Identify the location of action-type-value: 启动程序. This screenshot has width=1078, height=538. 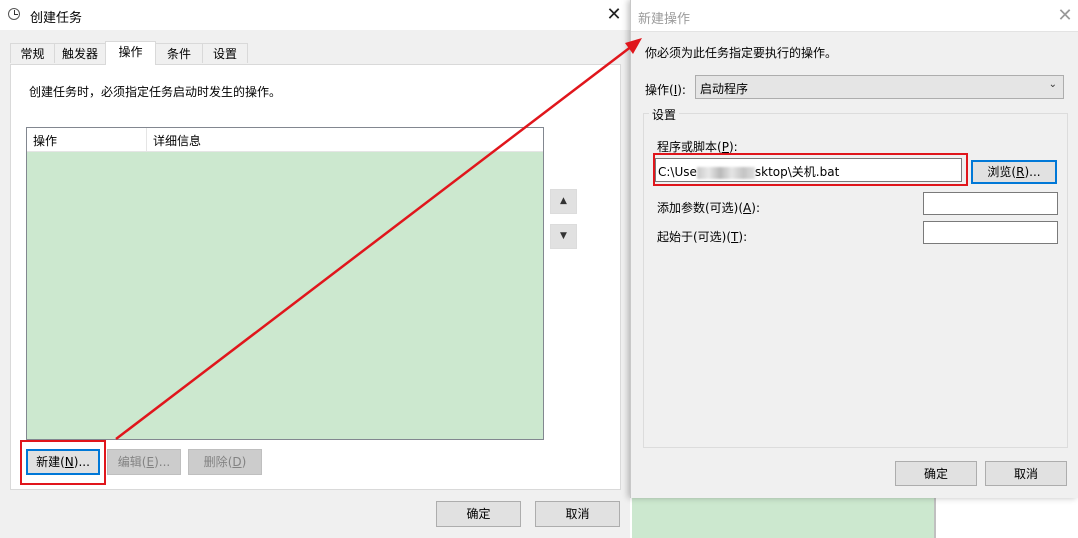
(724, 89).